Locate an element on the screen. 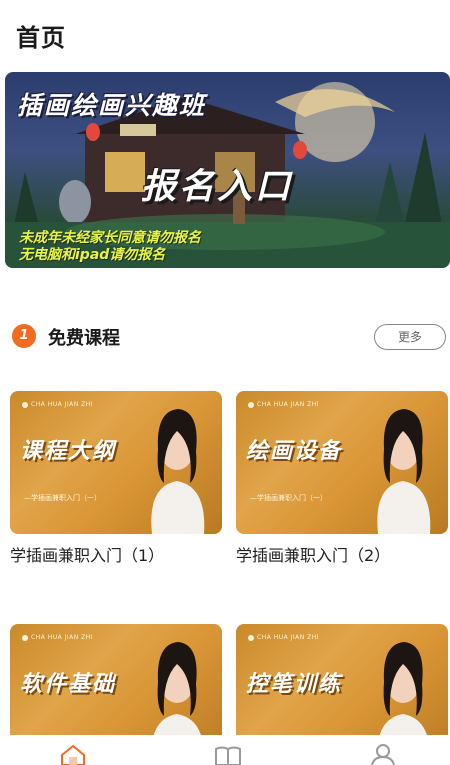 This screenshot has height=765, width=450. thumb-title: 课程大纲 is located at coordinates (68, 451).